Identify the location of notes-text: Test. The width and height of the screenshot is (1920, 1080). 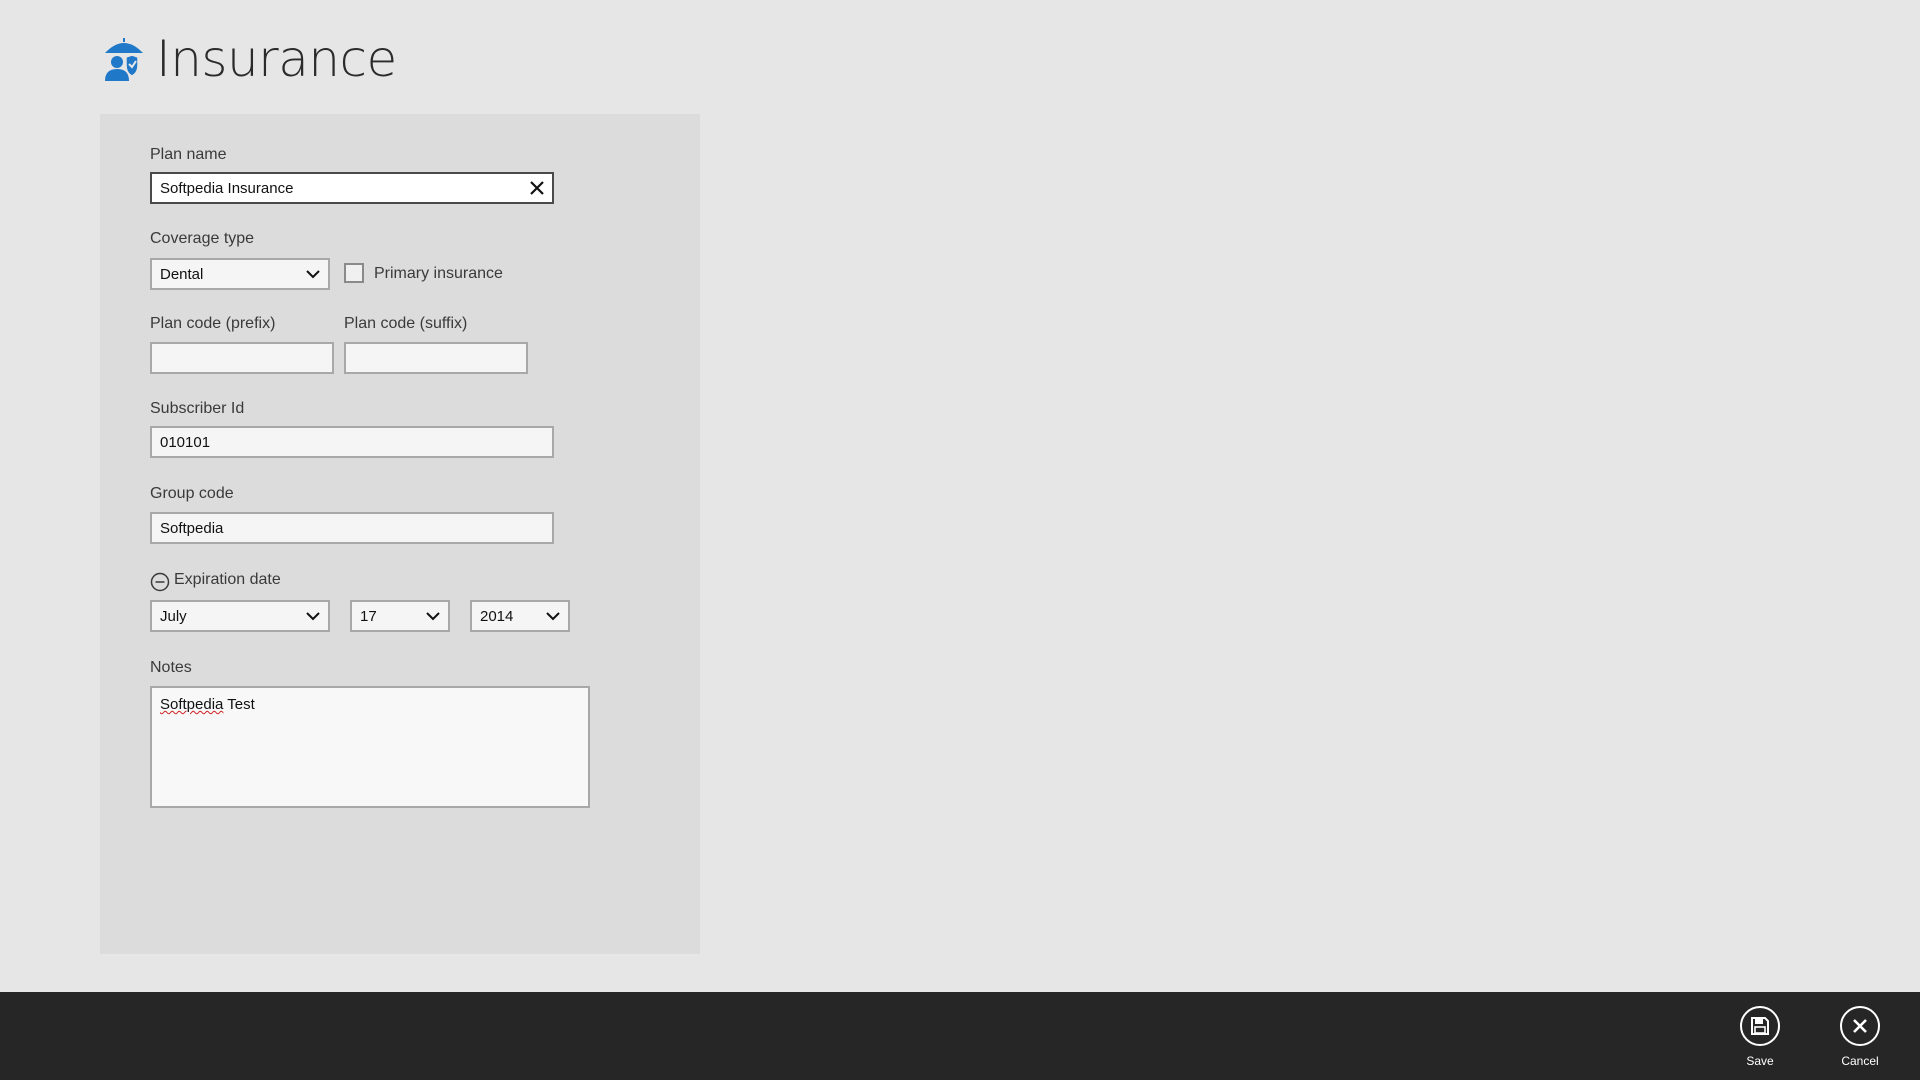
(239, 704).